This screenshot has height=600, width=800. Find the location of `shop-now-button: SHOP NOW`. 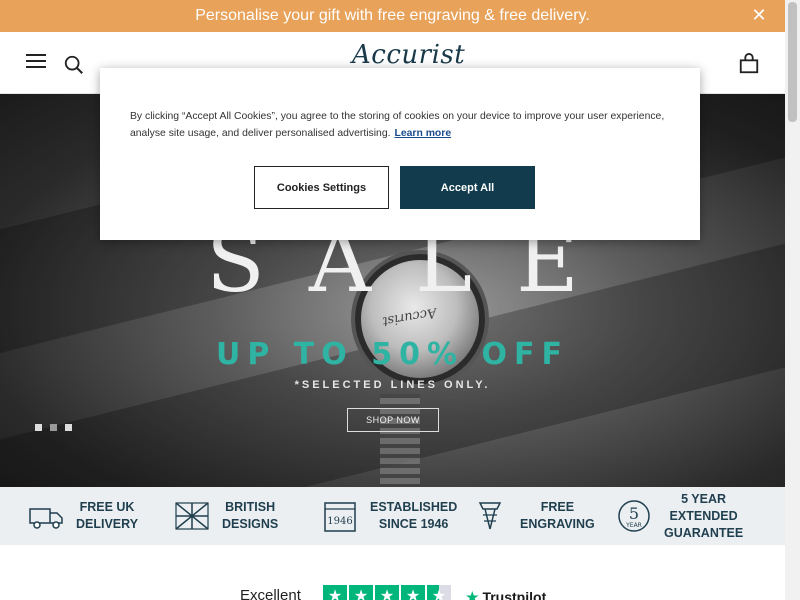

shop-now-button: SHOP NOW is located at coordinates (393, 420).